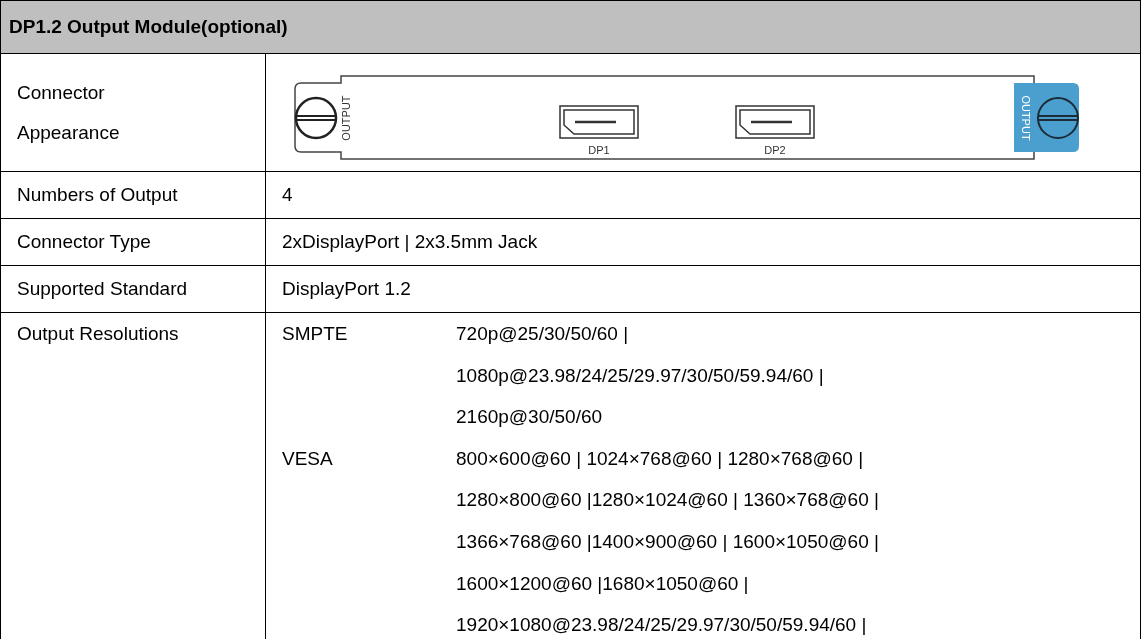  I want to click on standard-name: VESA, so click(308, 458).